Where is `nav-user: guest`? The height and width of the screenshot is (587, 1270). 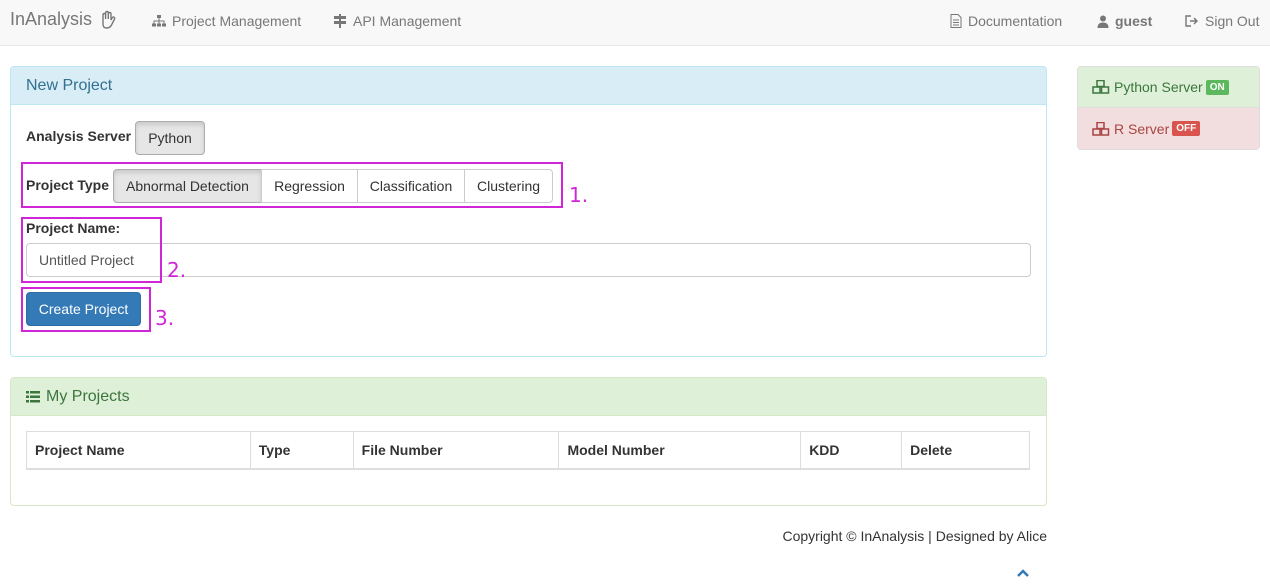 nav-user: guest is located at coordinates (1124, 21).